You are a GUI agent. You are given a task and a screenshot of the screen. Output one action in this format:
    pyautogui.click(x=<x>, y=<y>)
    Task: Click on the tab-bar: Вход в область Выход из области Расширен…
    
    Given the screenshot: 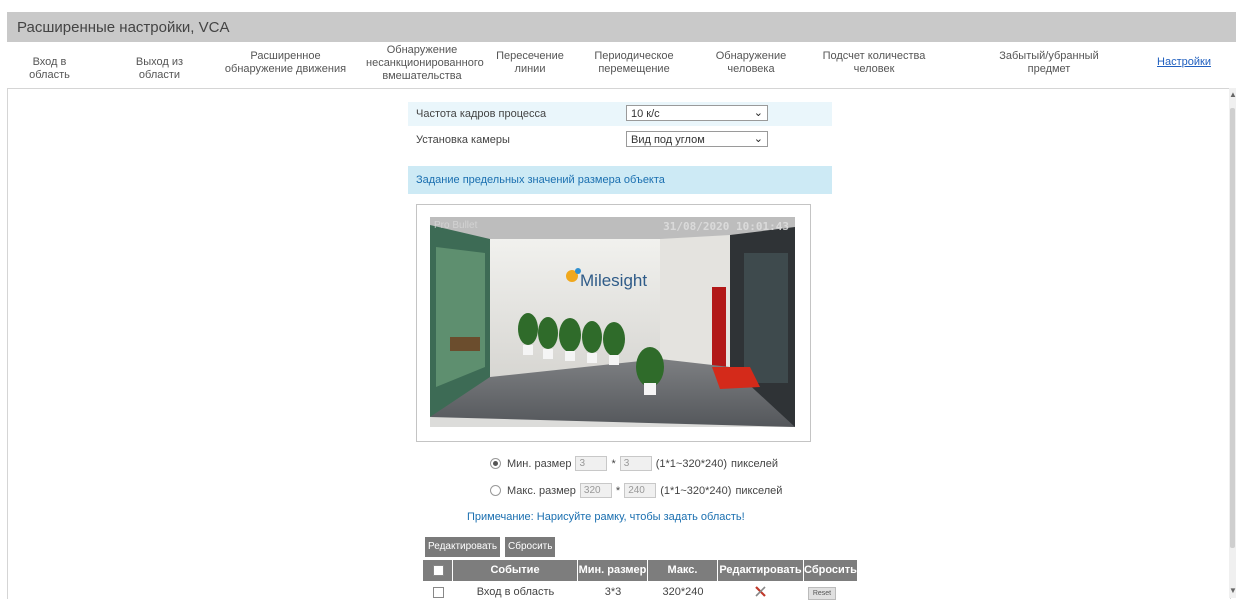 What is the action you would take?
    pyautogui.click(x=618, y=64)
    